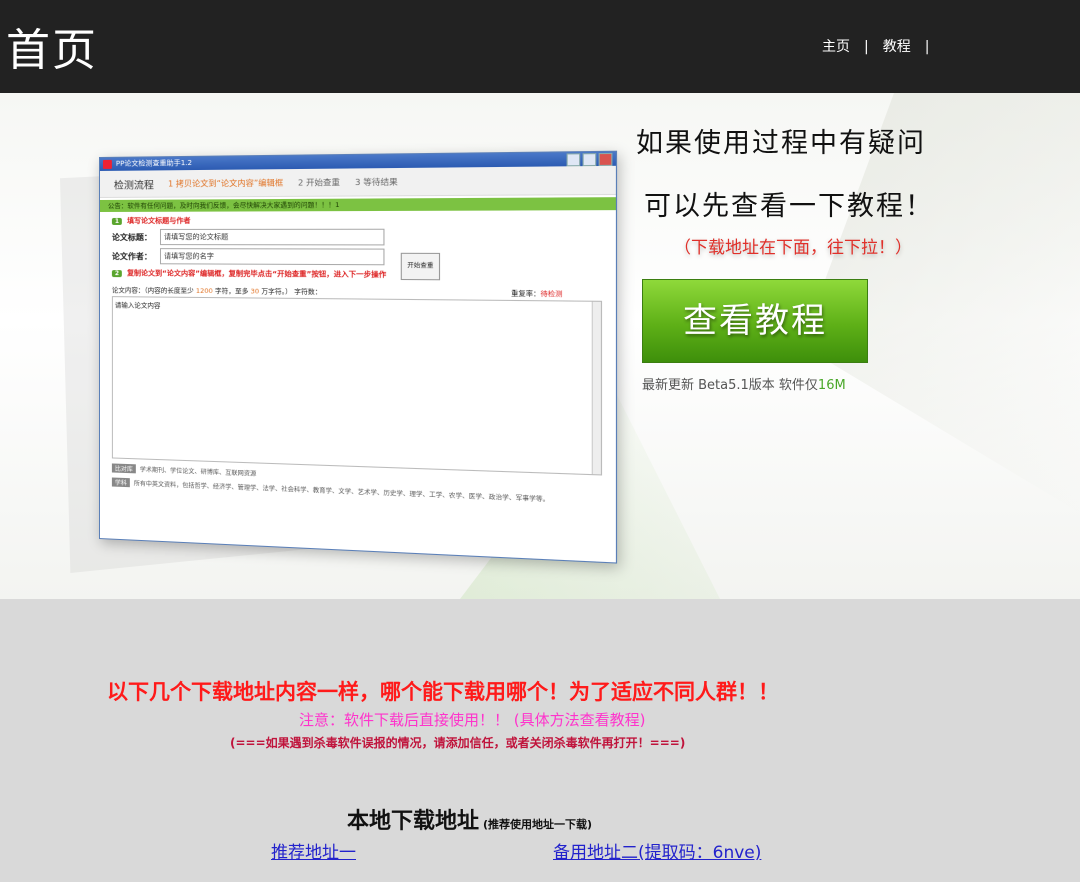  I want to click on app-repeat-rate: 重复率：待检测, so click(536, 292).